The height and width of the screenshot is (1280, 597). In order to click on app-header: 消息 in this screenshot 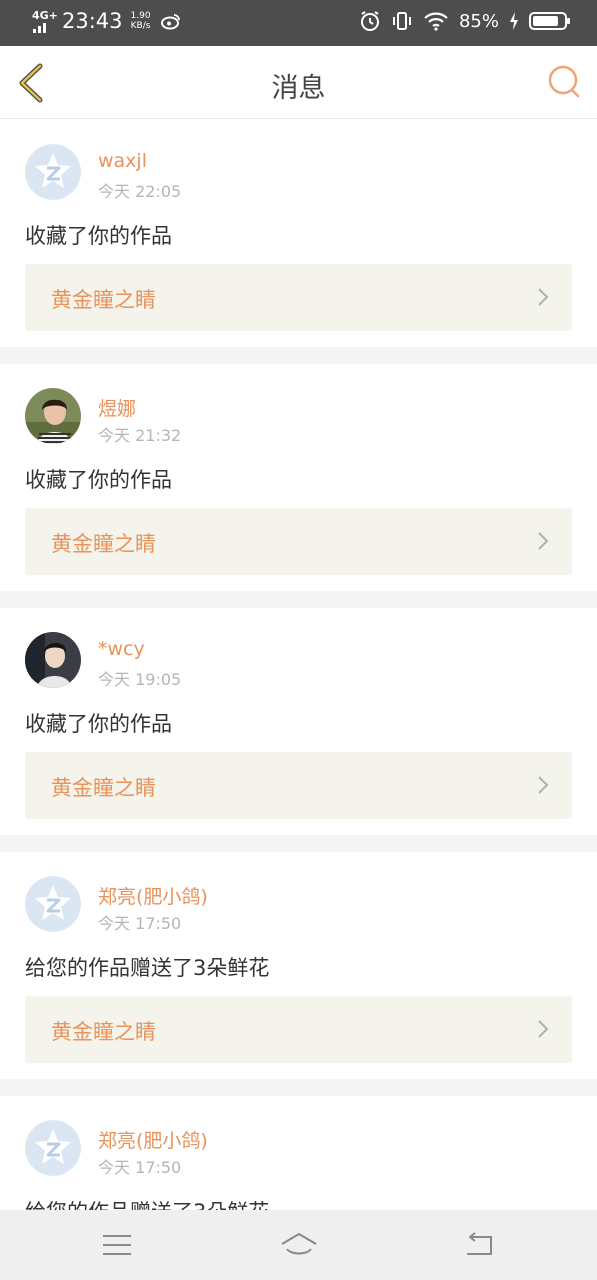, I will do `click(298, 82)`.